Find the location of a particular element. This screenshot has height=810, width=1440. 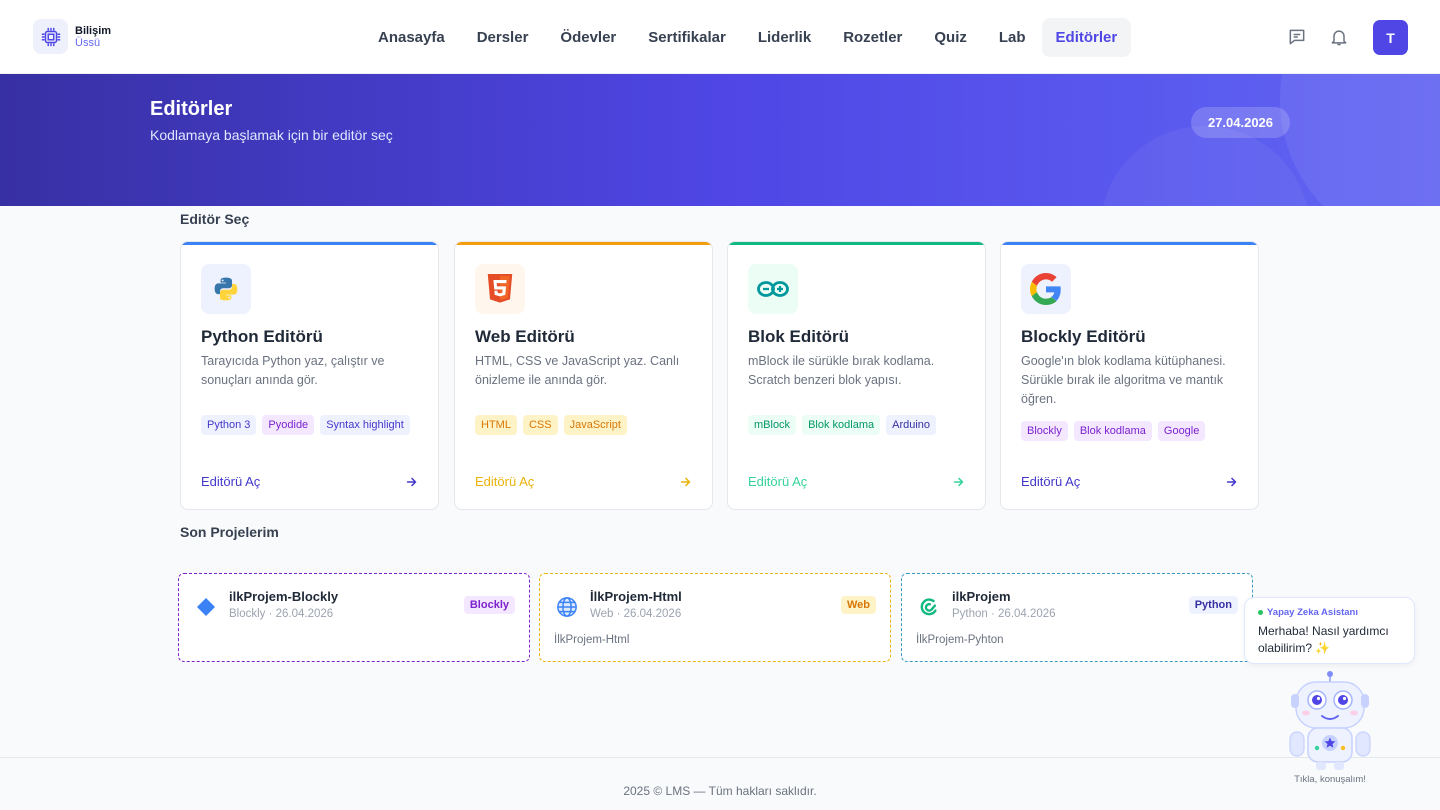

project-note: İlkProjem-Pyhton is located at coordinates (960, 640).